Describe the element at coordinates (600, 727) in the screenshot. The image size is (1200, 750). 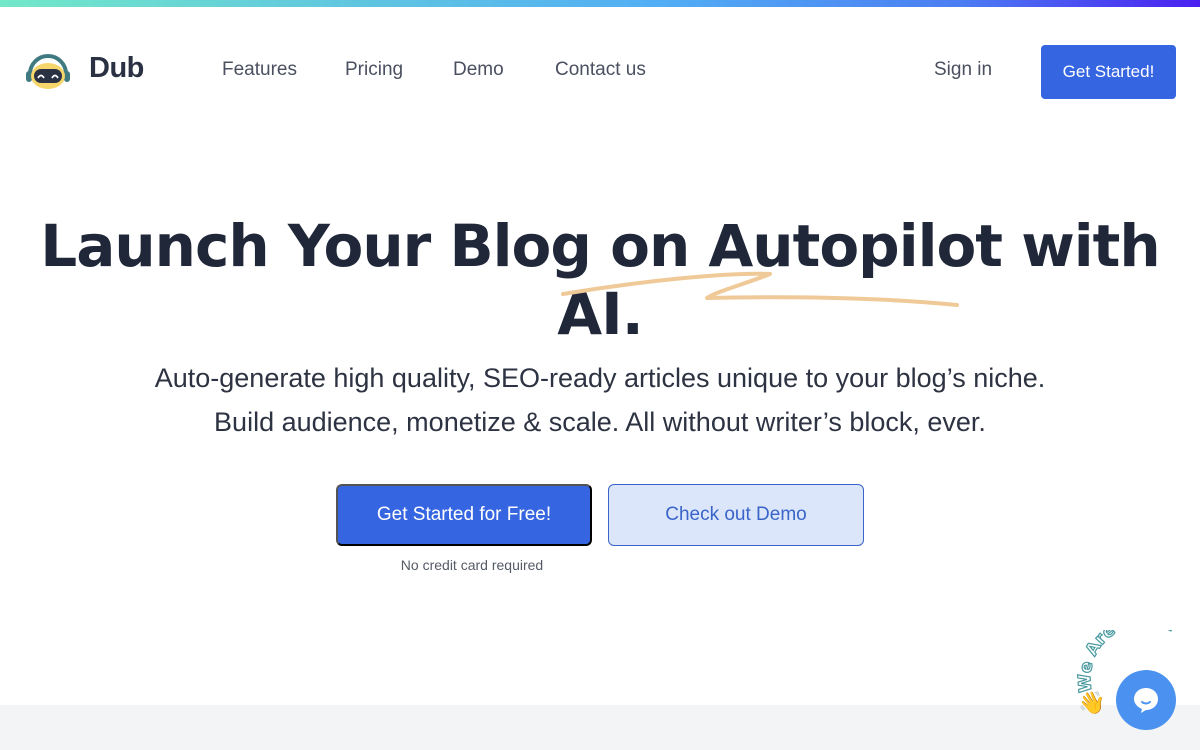
I see `next-section-band` at that location.